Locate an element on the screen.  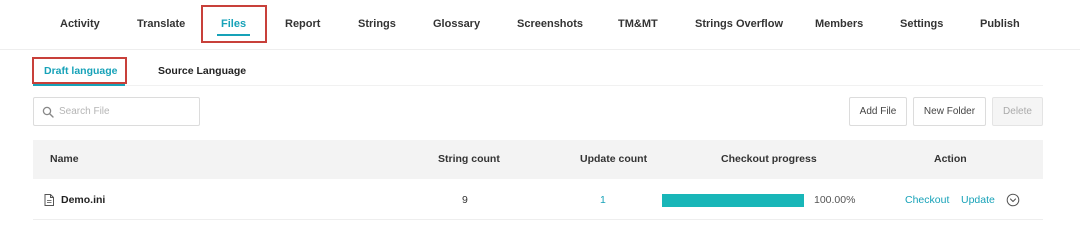
delete-button: Delete is located at coordinates (1017, 111).